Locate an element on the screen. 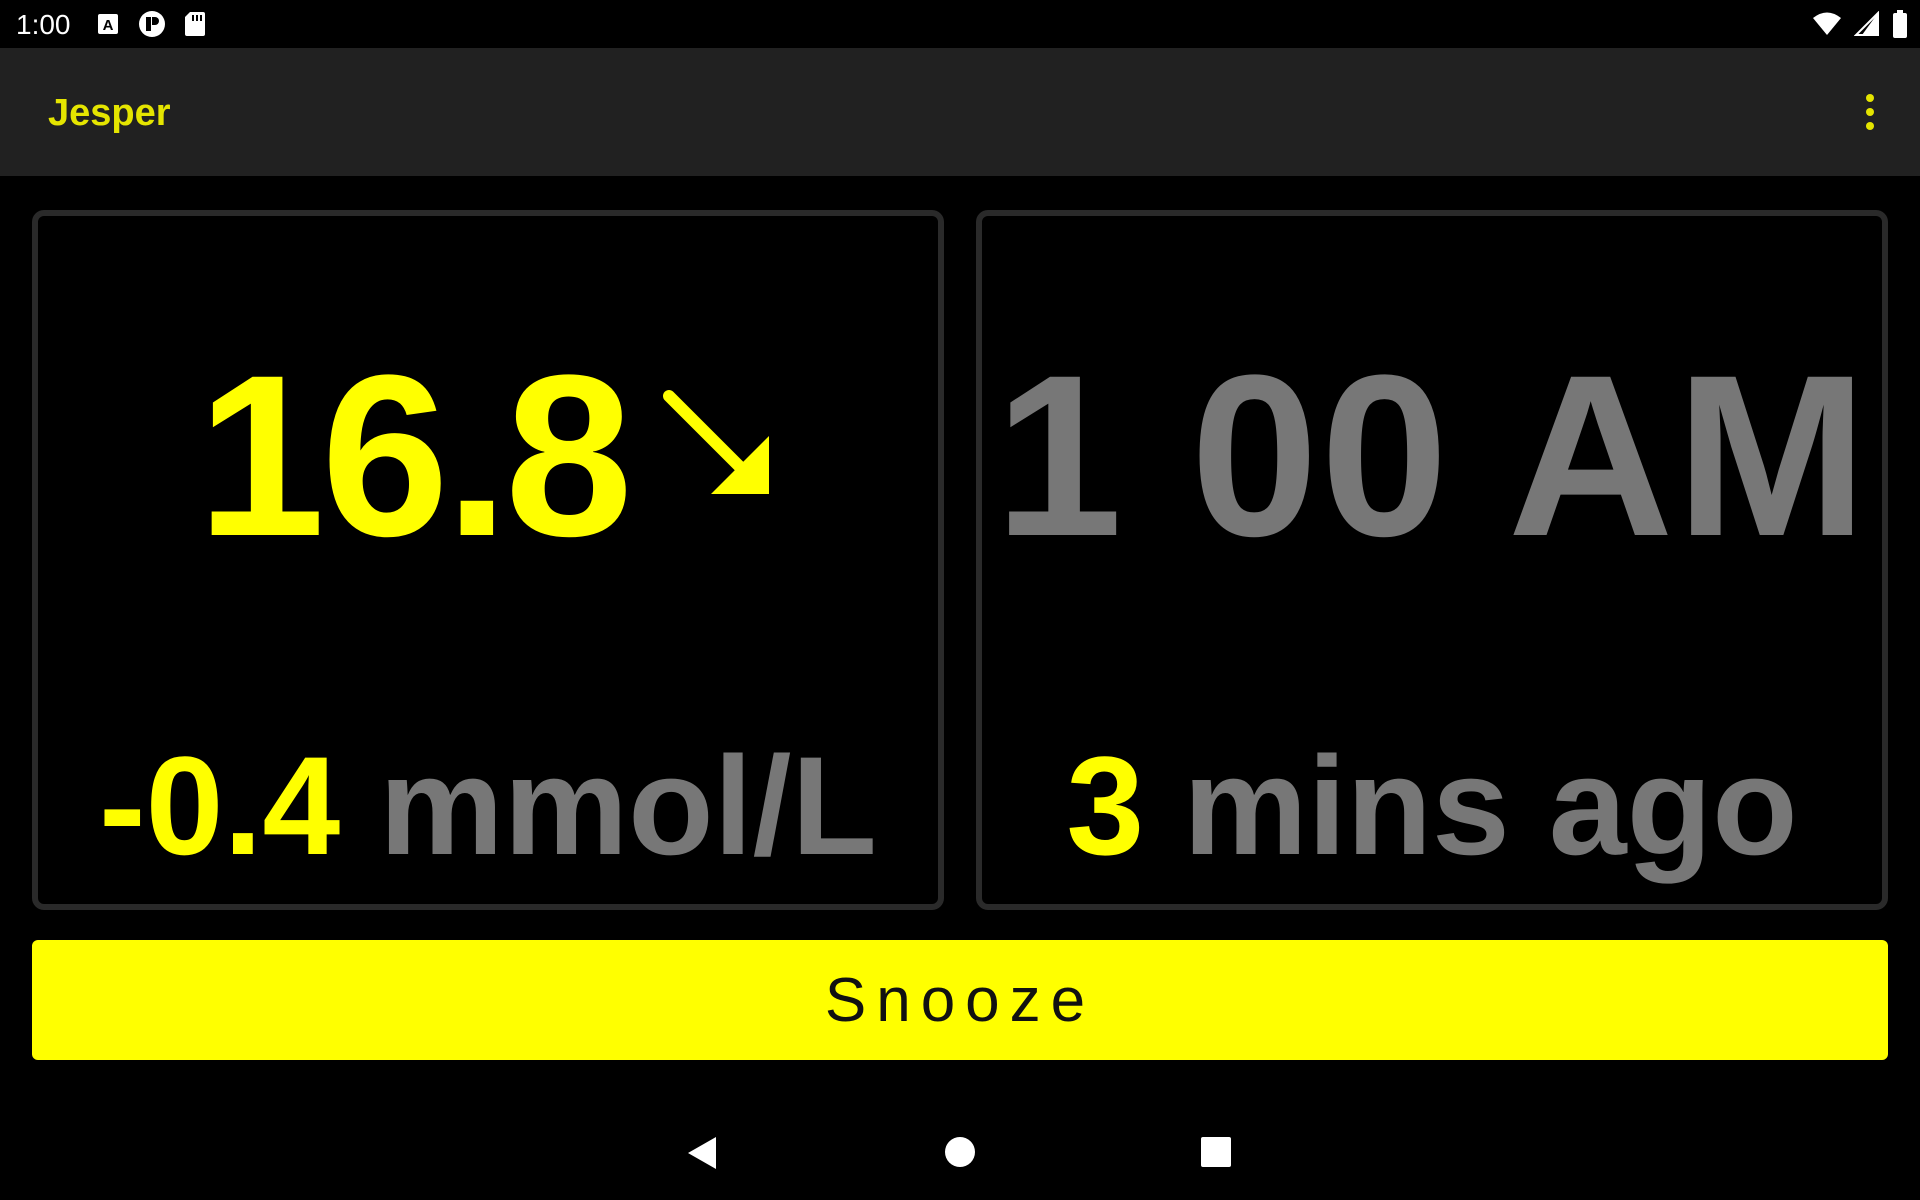 The height and width of the screenshot is (1200, 1920). ago-label: mins ago is located at coordinates (1490, 805).